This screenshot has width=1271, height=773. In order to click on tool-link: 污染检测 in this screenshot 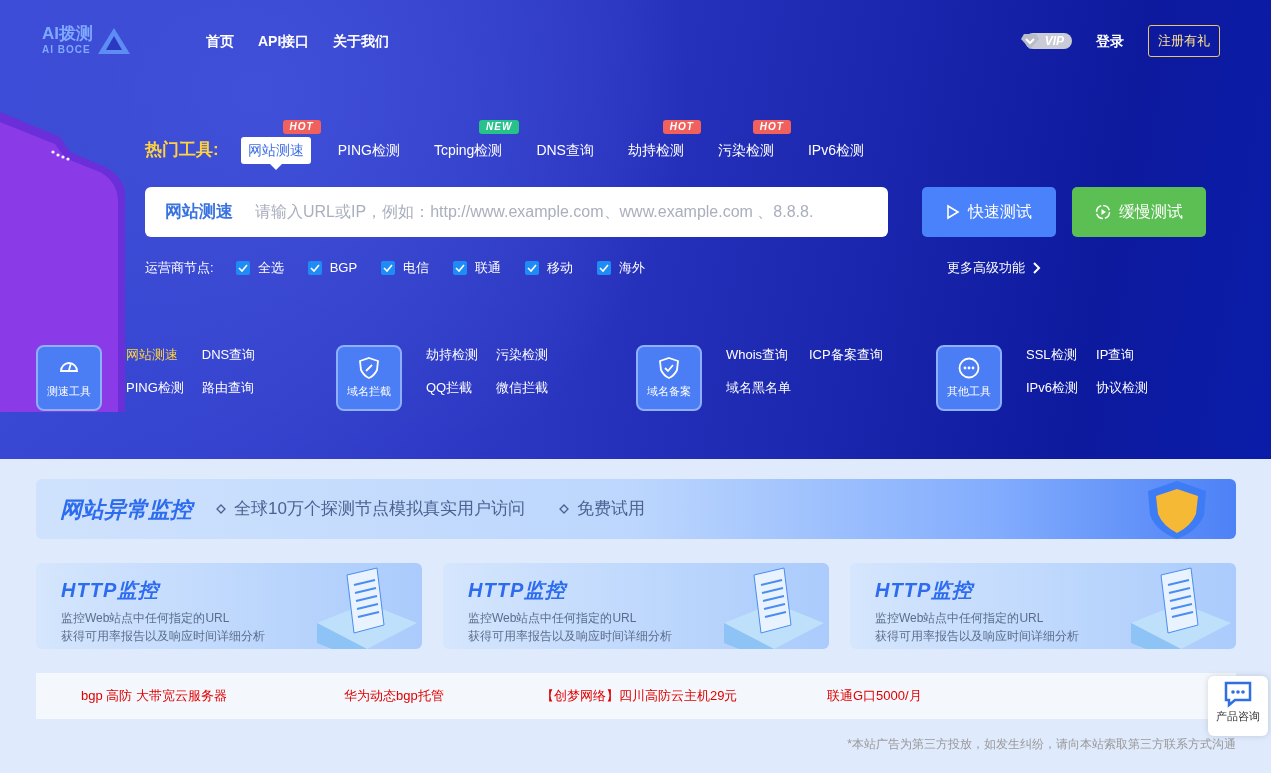, I will do `click(522, 355)`.